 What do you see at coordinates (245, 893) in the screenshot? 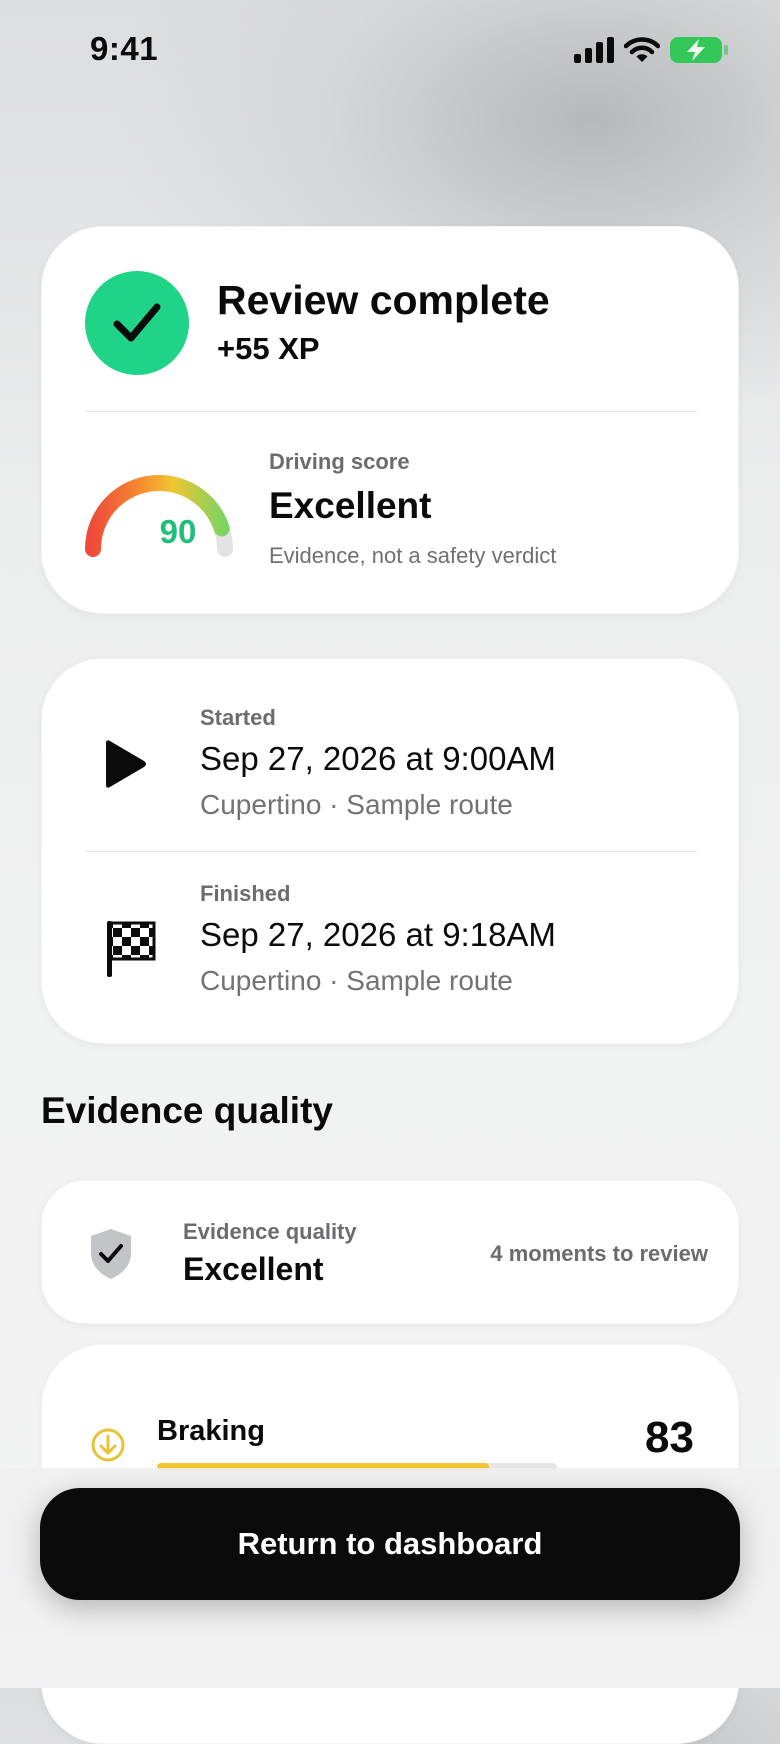
I see `trip-finish-label: Finished` at bounding box center [245, 893].